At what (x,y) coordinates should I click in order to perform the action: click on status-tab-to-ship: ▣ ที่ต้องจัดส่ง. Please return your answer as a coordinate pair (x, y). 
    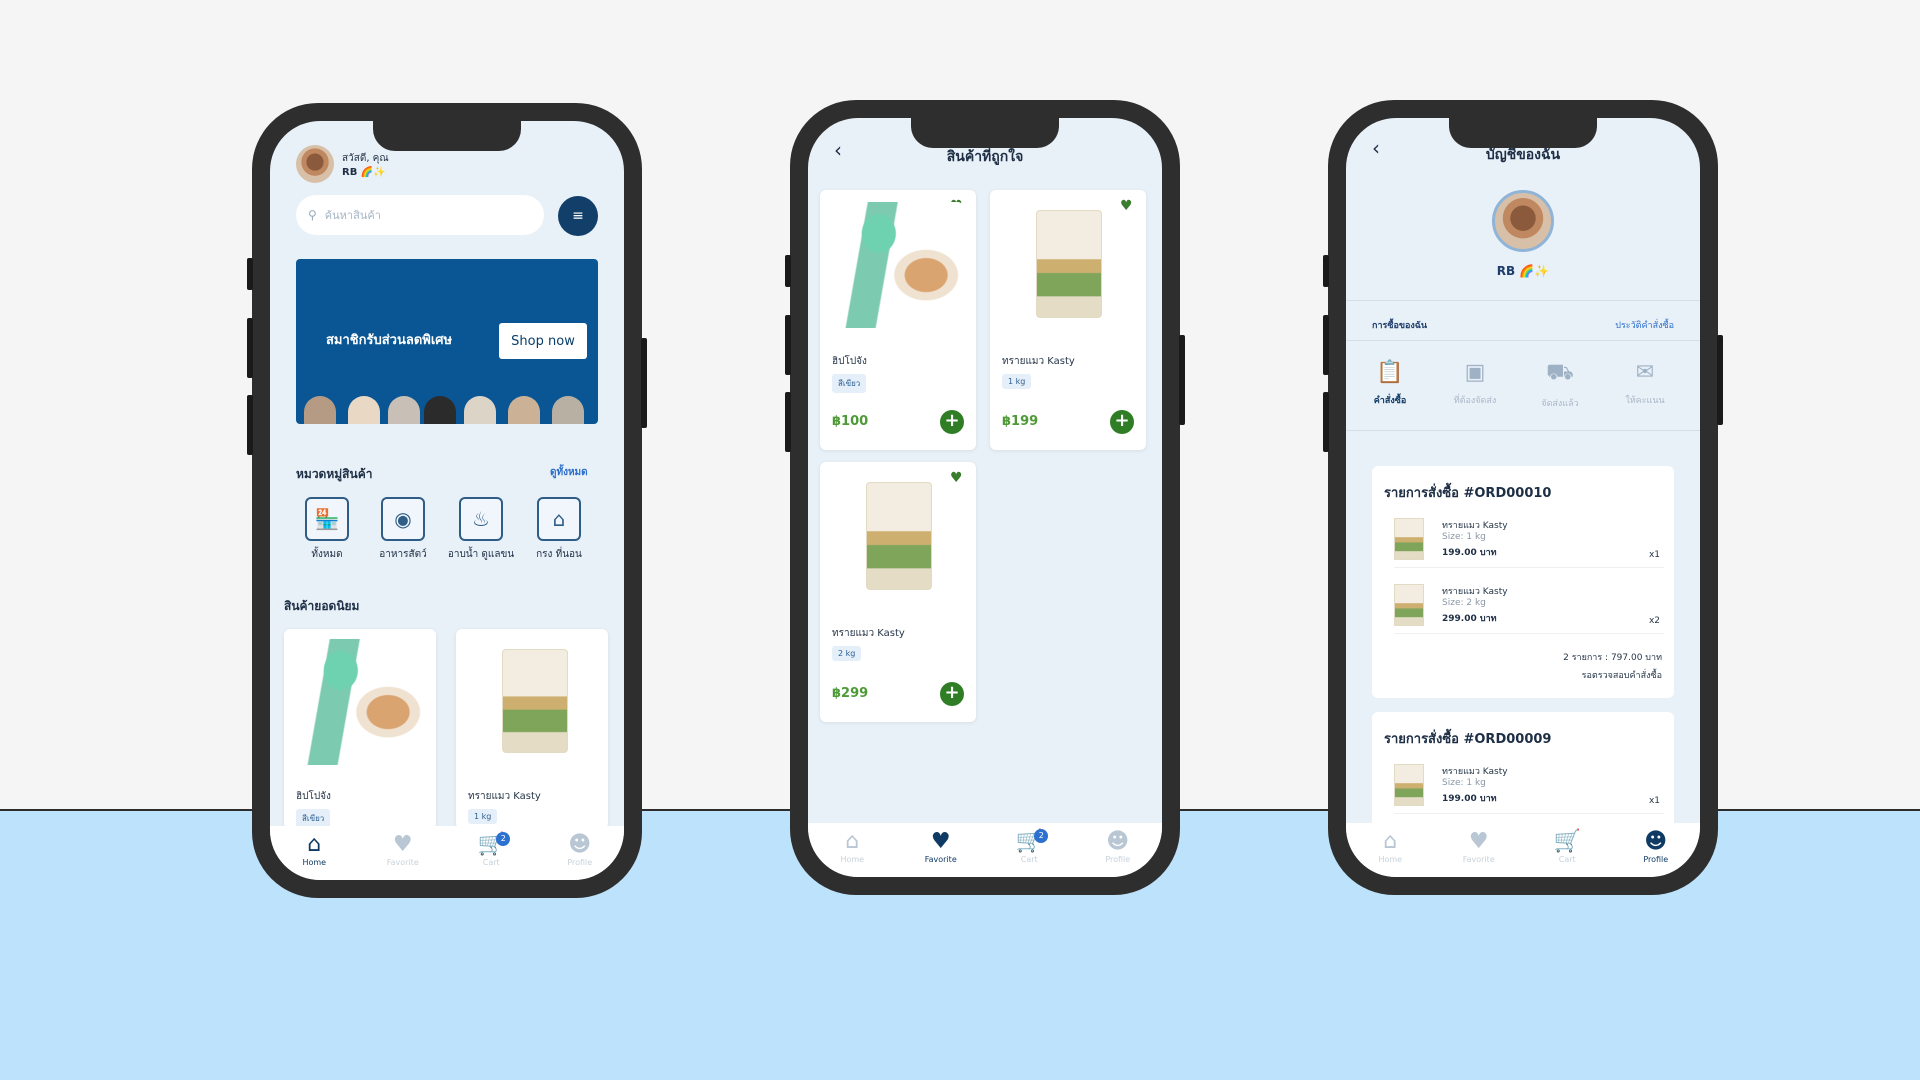
    Looking at the image, I should click on (1475, 383).